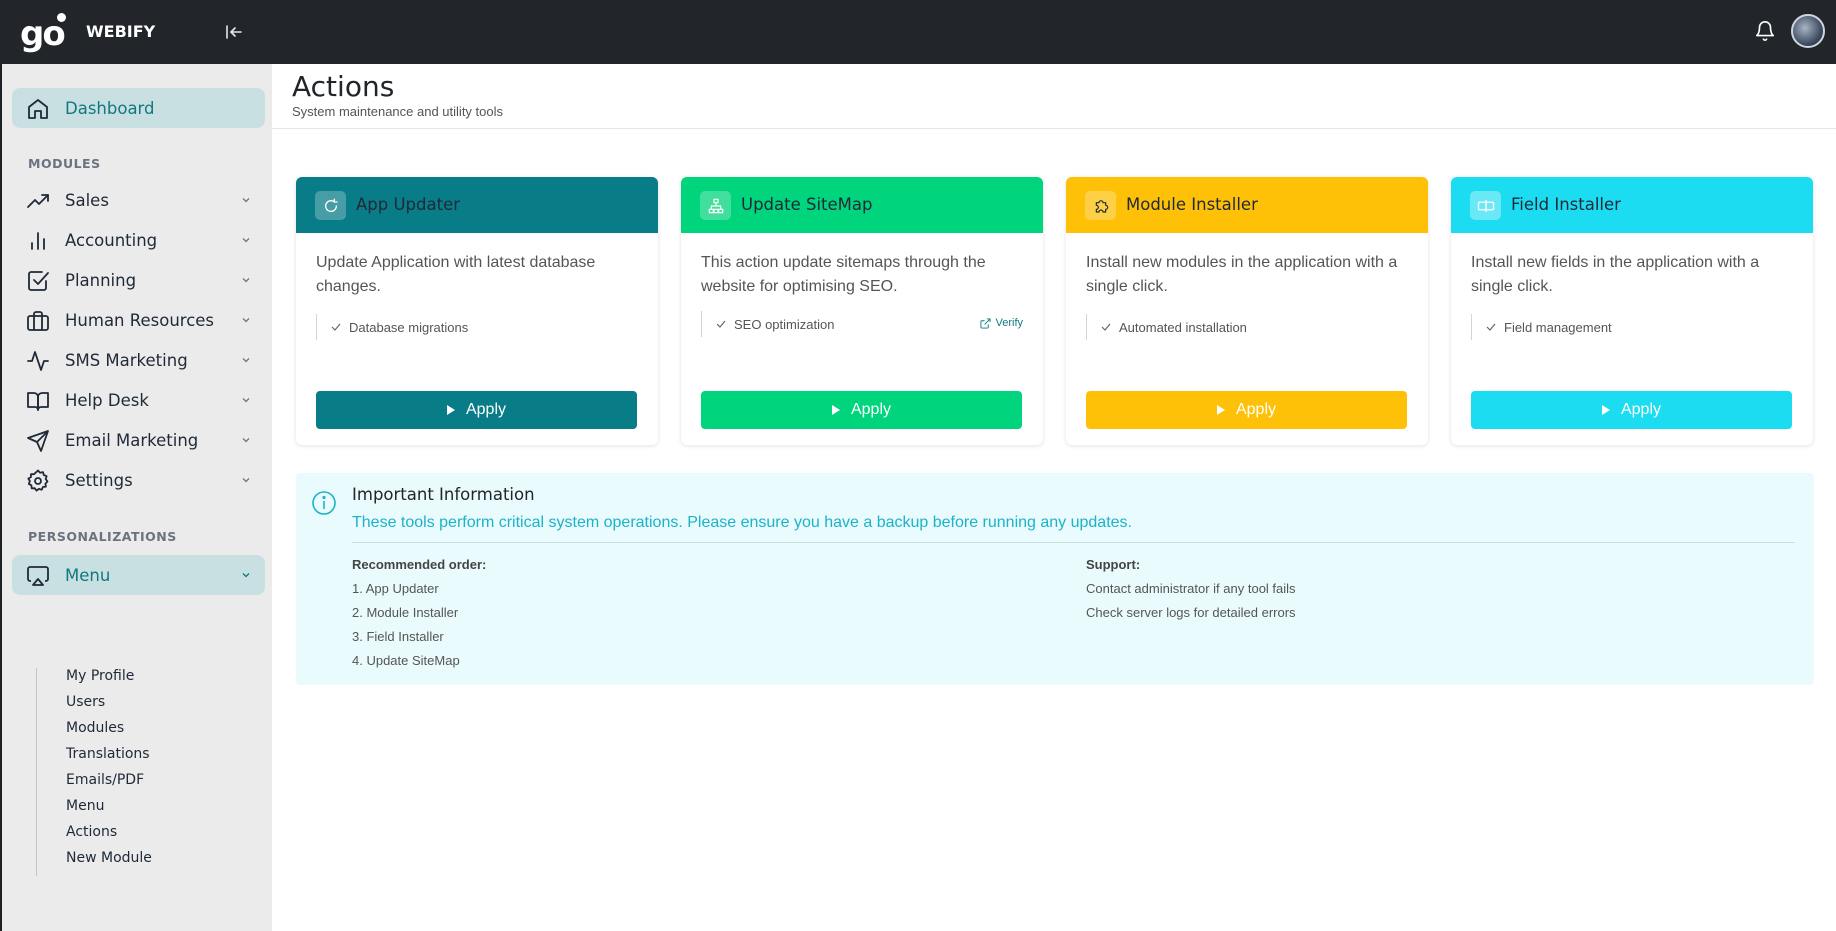 The image size is (1836, 931). Describe the element at coordinates (138, 480) in the screenshot. I see `sidebar-item-settings: Settings` at that location.